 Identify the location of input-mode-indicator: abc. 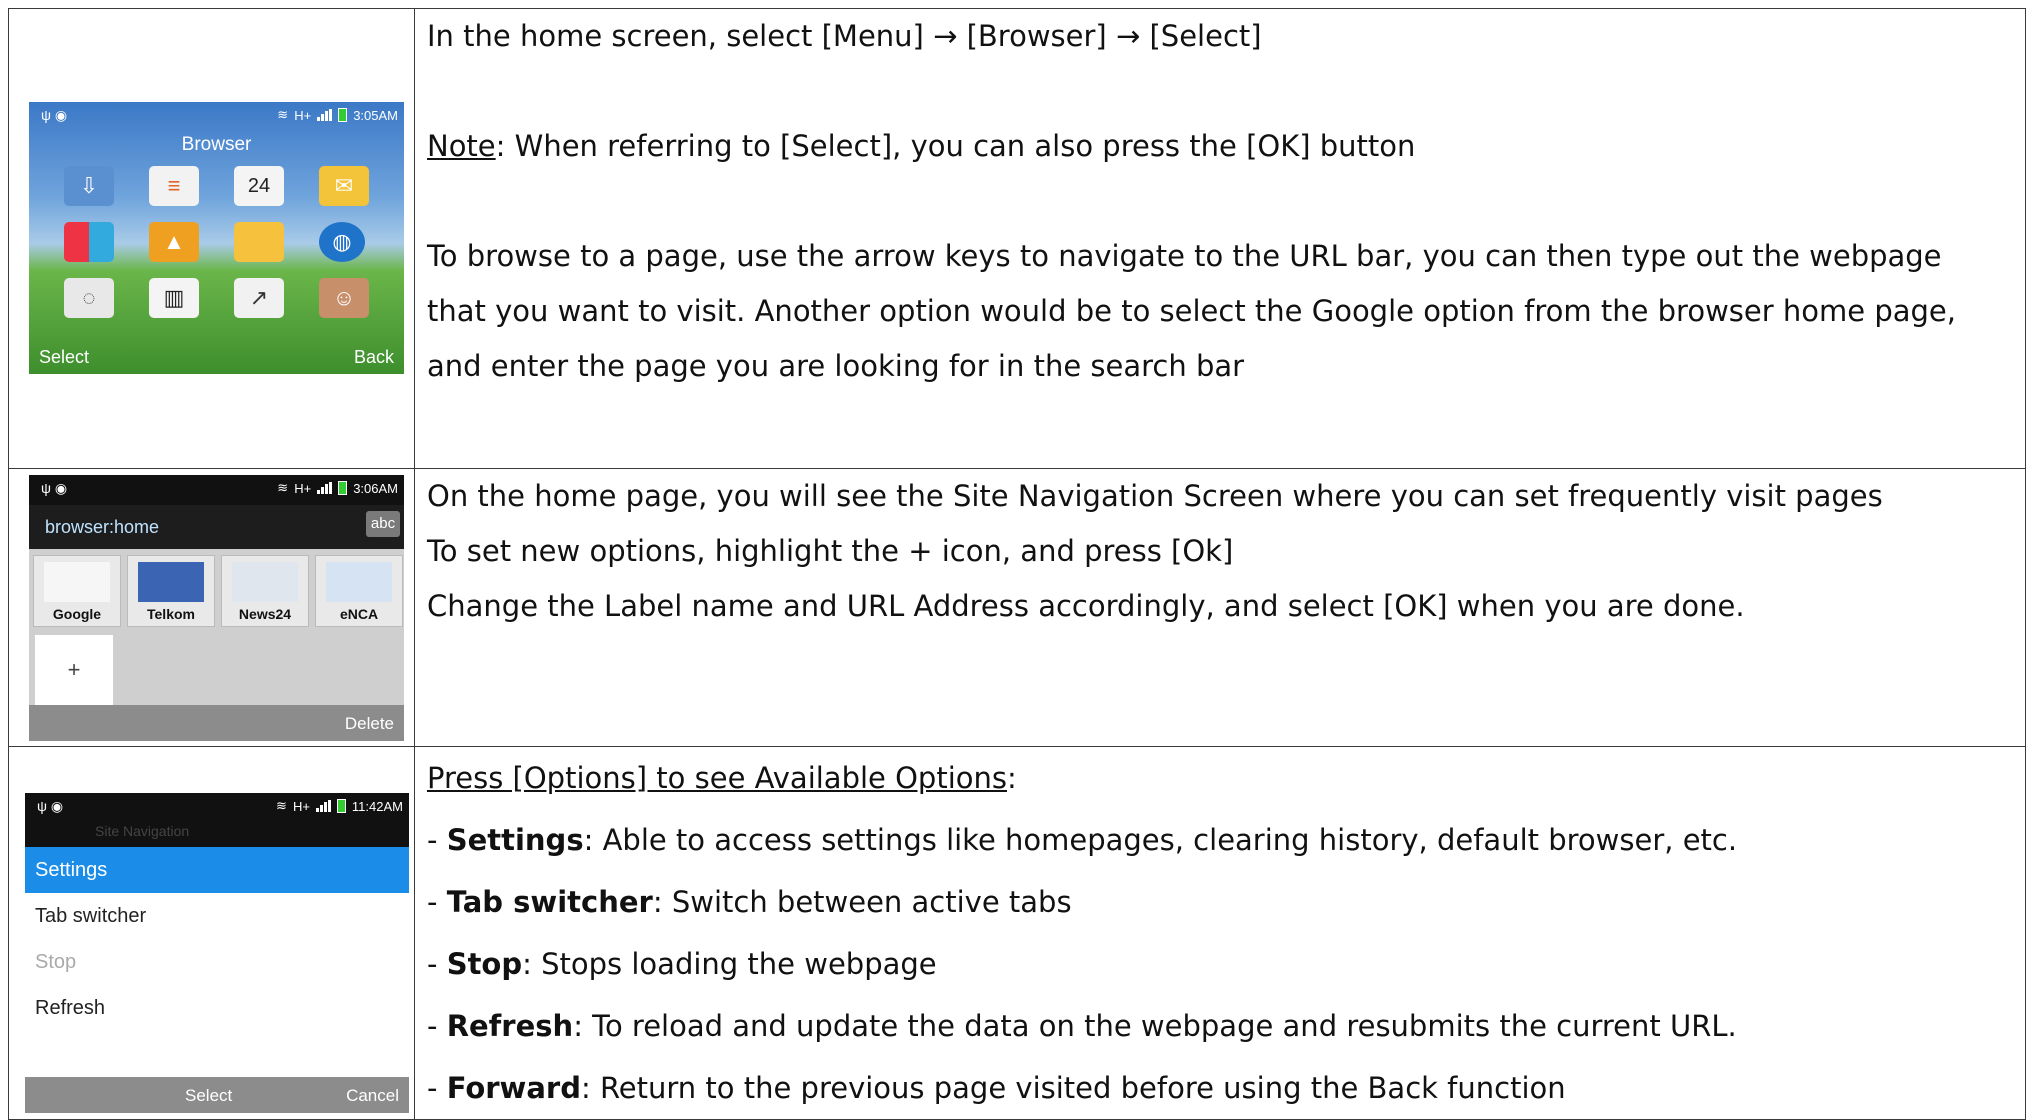
(383, 524).